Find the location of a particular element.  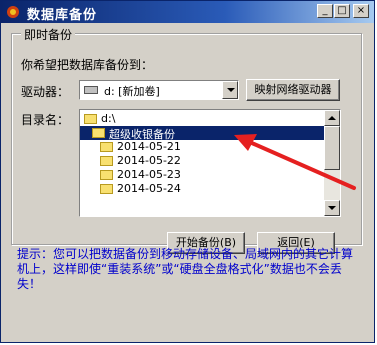

directory-item: 2014-05-21 is located at coordinates (202, 147).